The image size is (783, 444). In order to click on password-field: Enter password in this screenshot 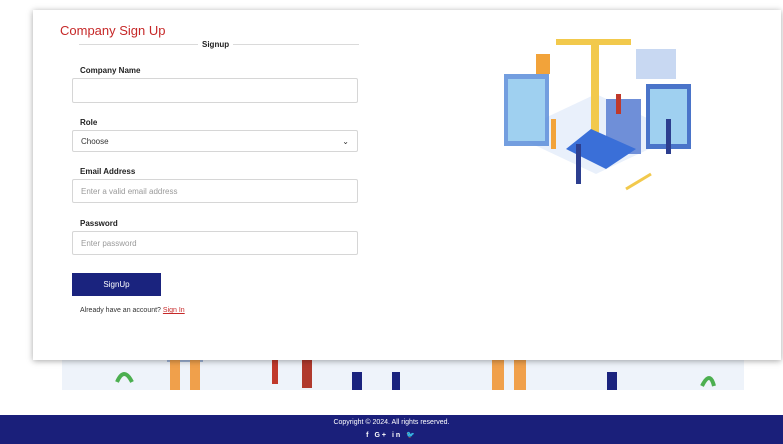, I will do `click(215, 243)`.